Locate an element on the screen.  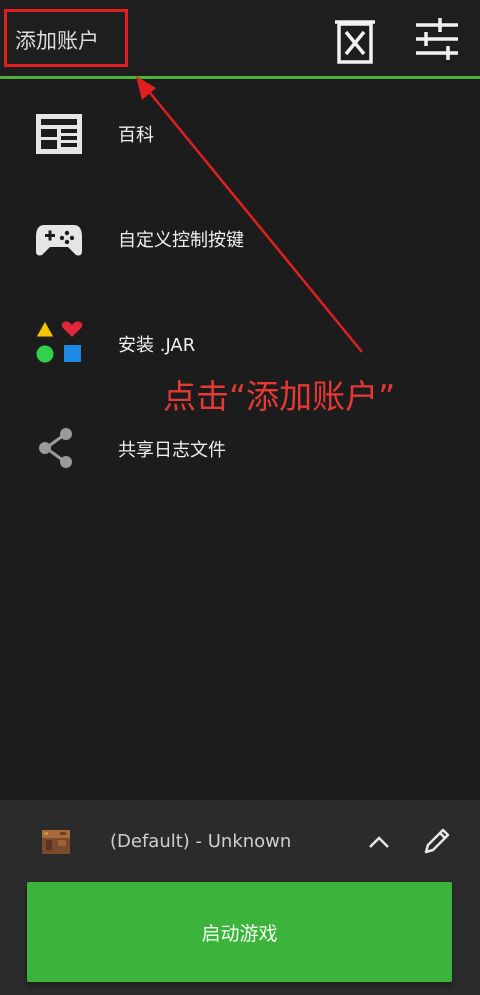
menu-item-label: 共享日志文件 is located at coordinates (172, 450).